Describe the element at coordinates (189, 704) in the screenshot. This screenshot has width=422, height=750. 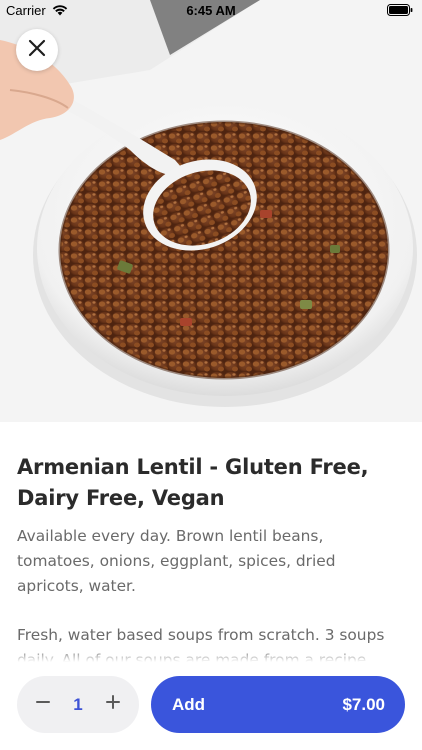
I see `add-button-label: Add` at that location.